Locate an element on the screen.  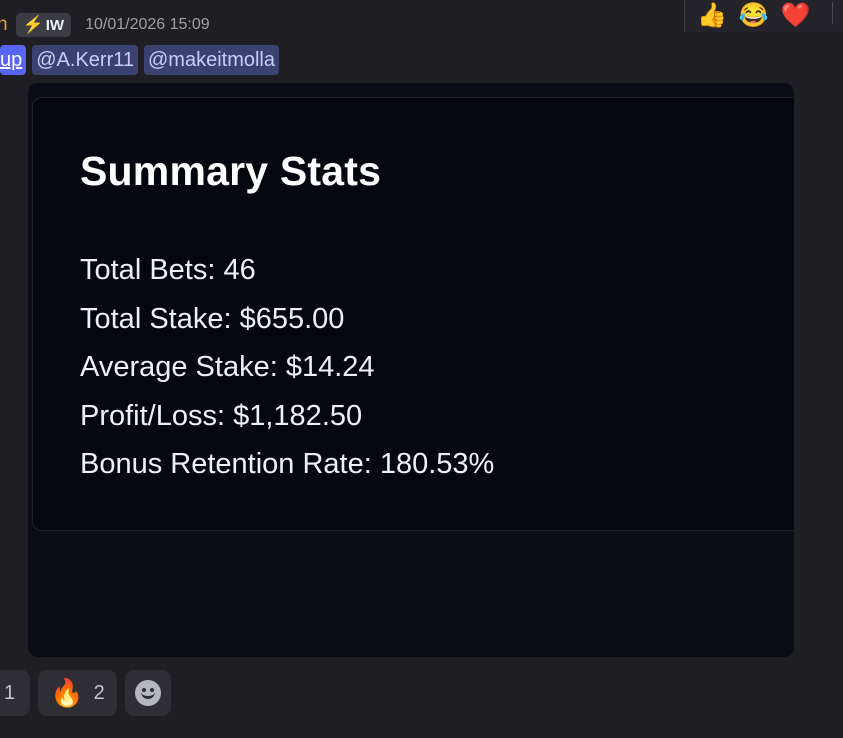
add-reaction-smiley-icon is located at coordinates (147, 693).